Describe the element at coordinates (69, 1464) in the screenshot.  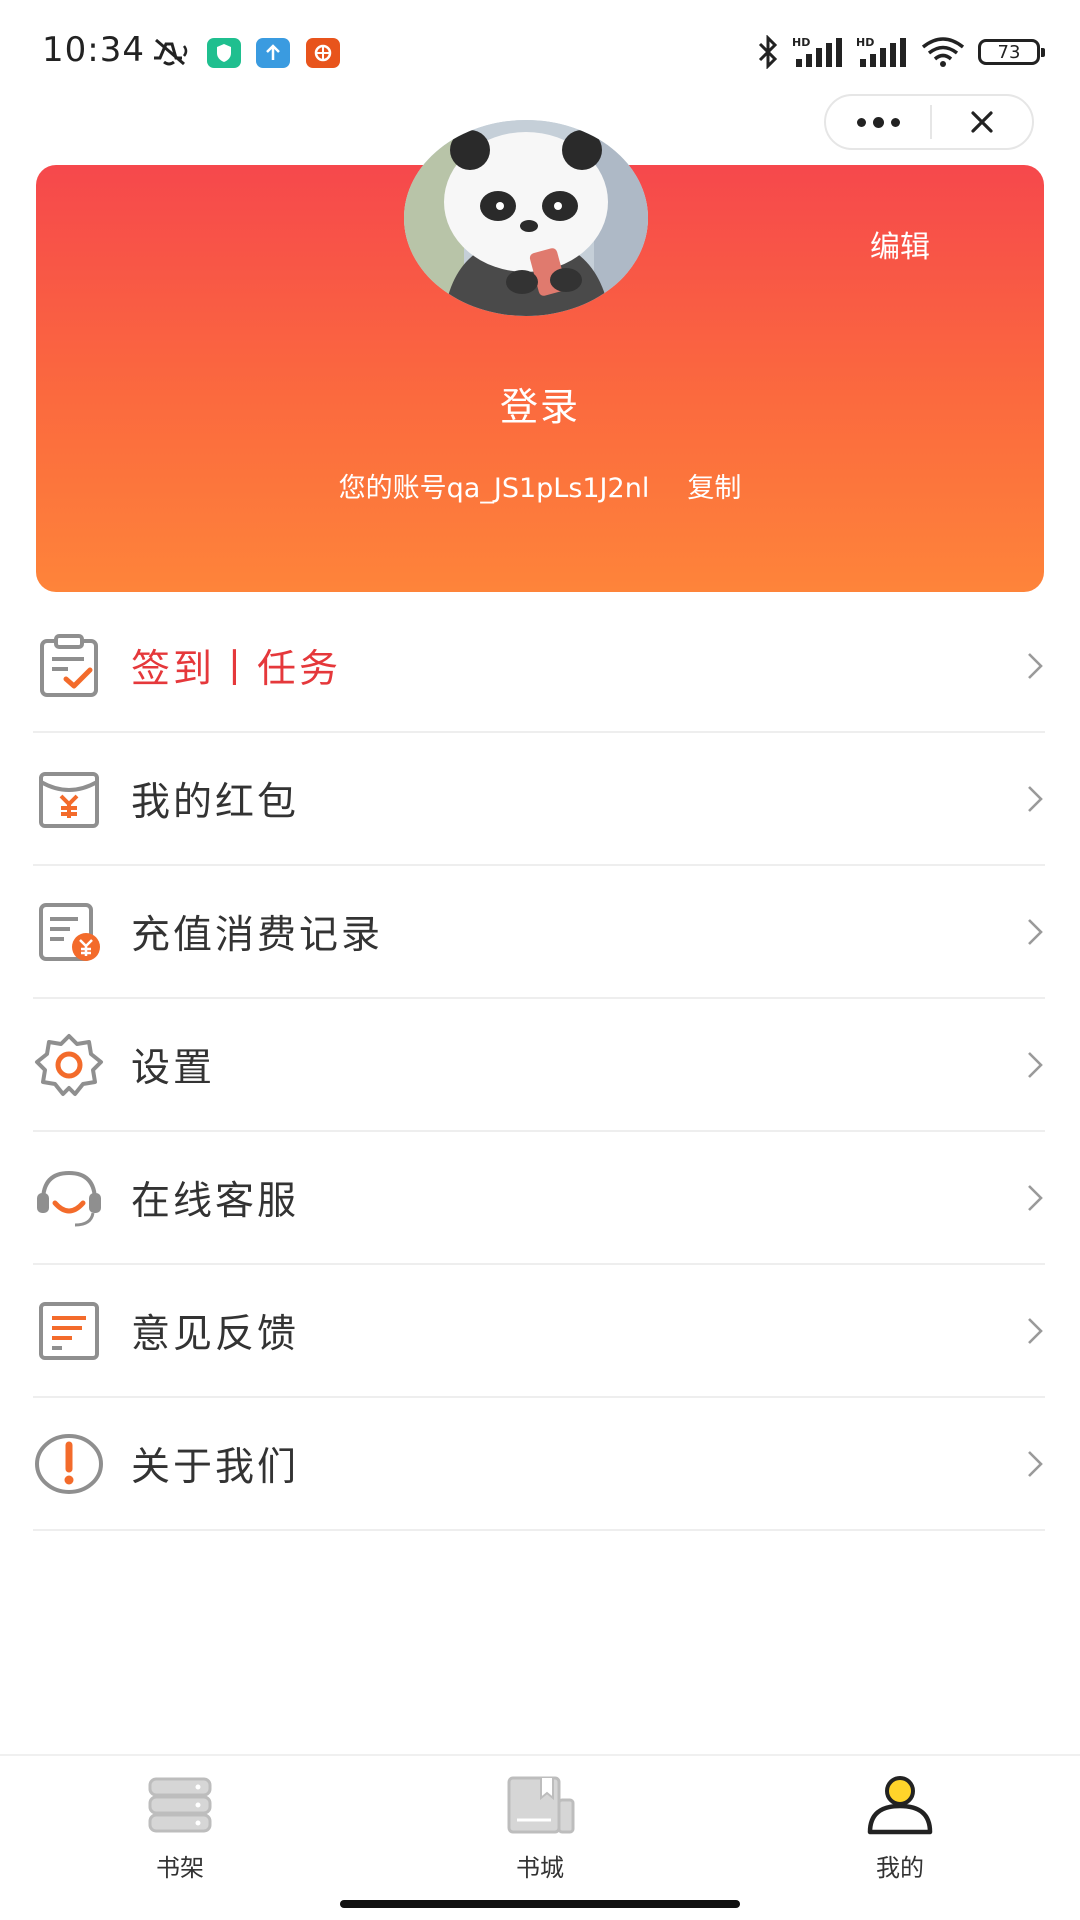
I see `exclamation-icon` at that location.